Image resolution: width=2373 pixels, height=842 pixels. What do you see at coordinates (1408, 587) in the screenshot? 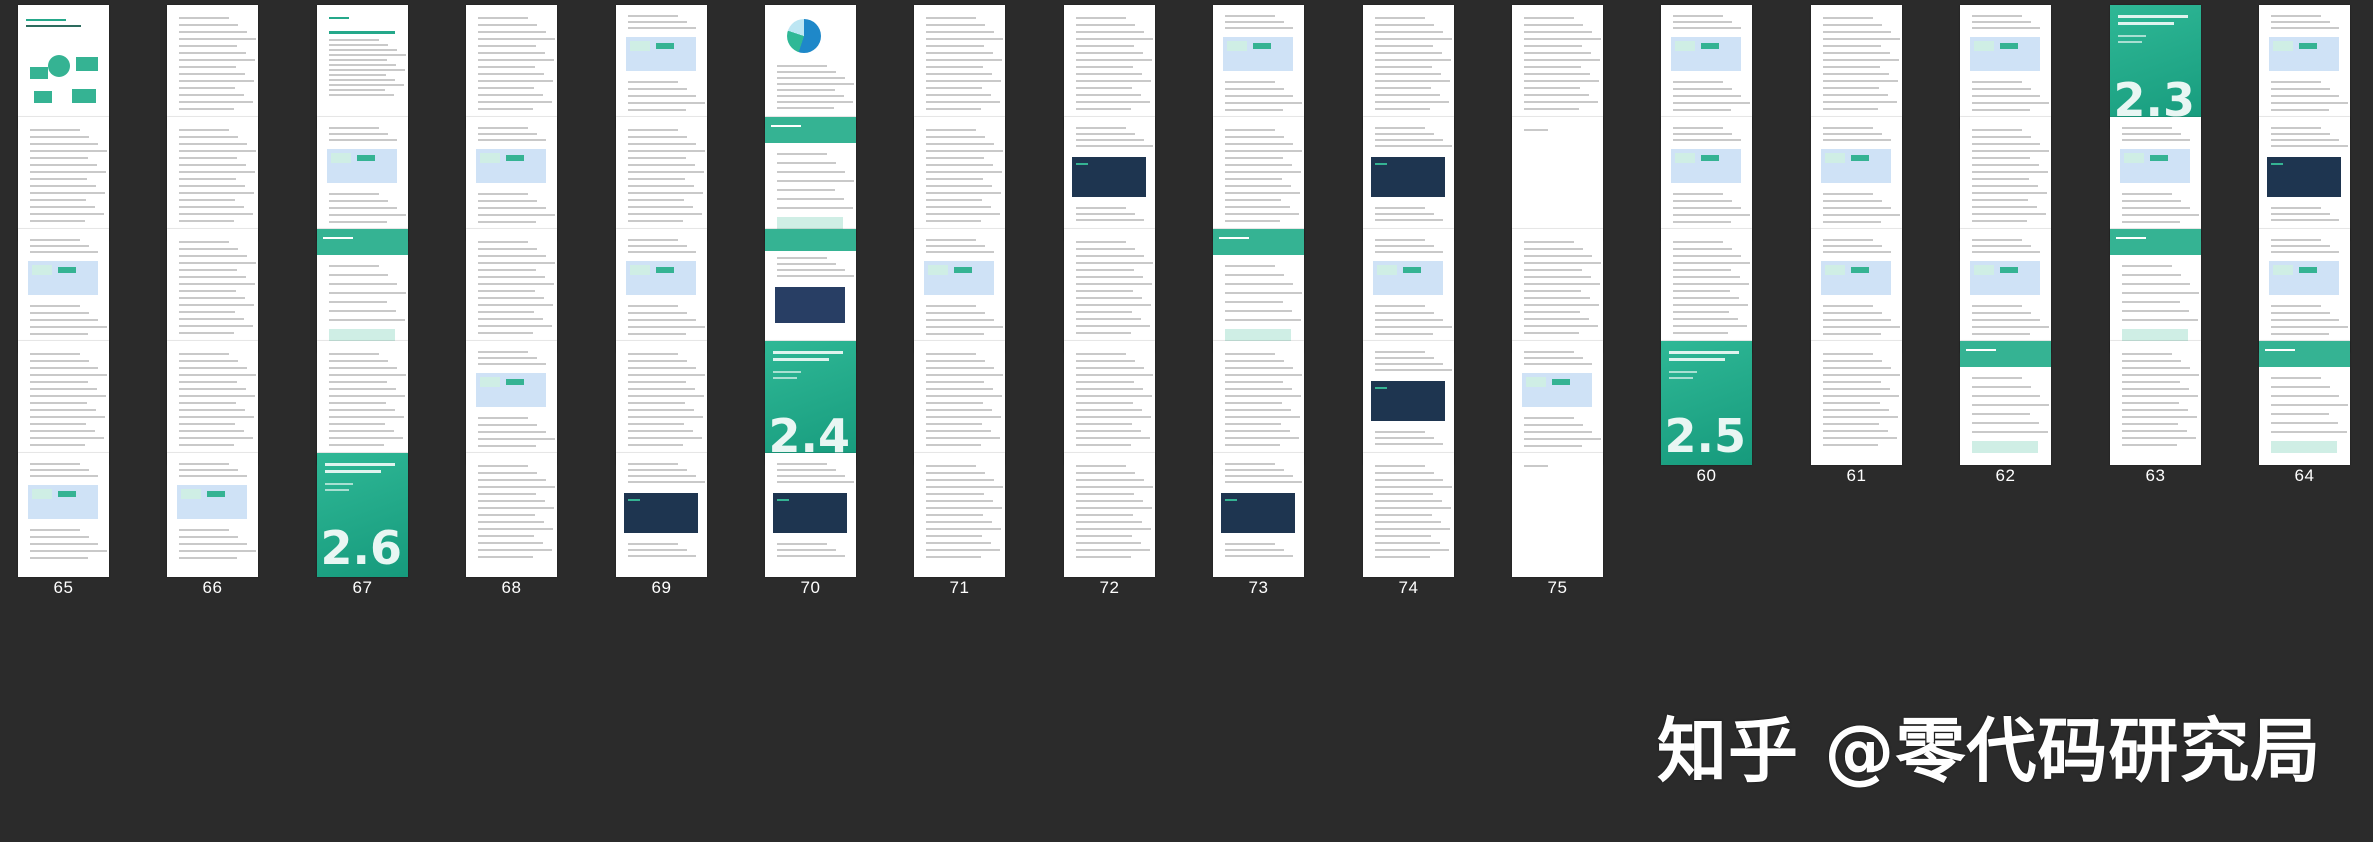
I see `page-number-label: 74` at bounding box center [1408, 587].